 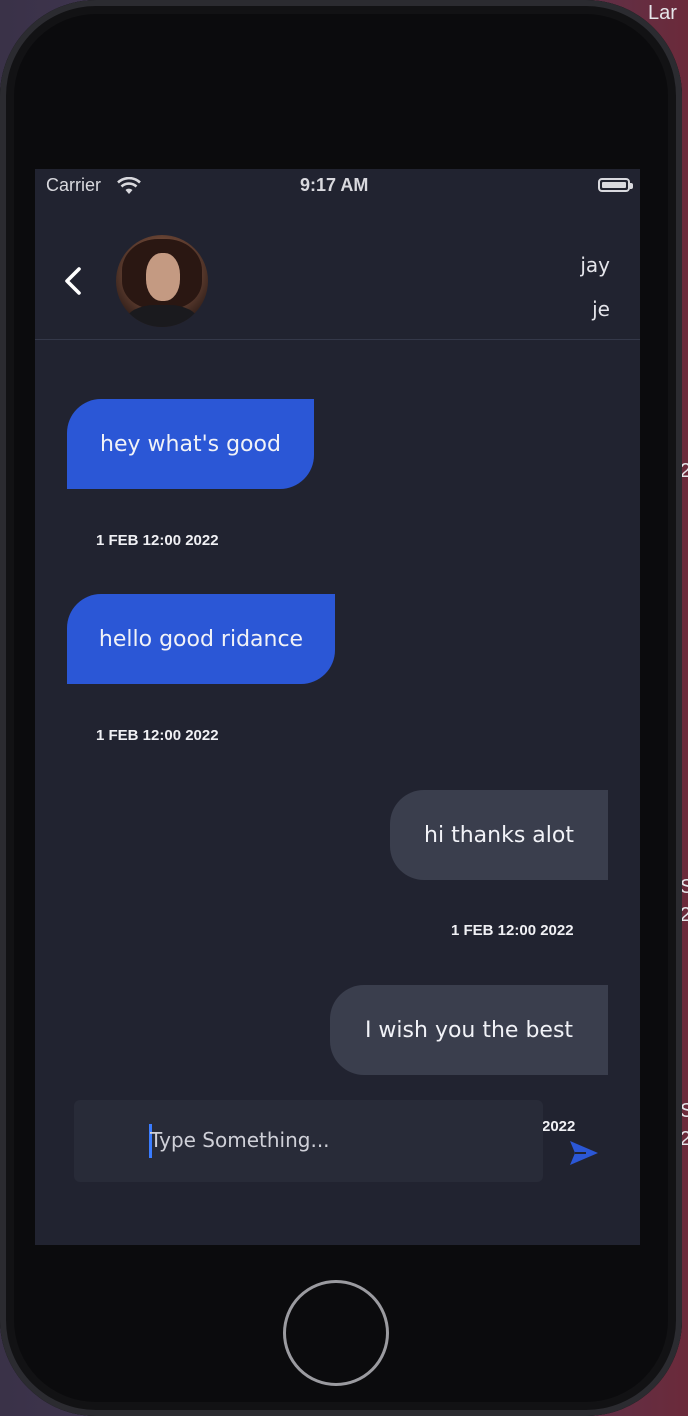 I want to click on message-text: I wish you the best, so click(x=469, y=1030).